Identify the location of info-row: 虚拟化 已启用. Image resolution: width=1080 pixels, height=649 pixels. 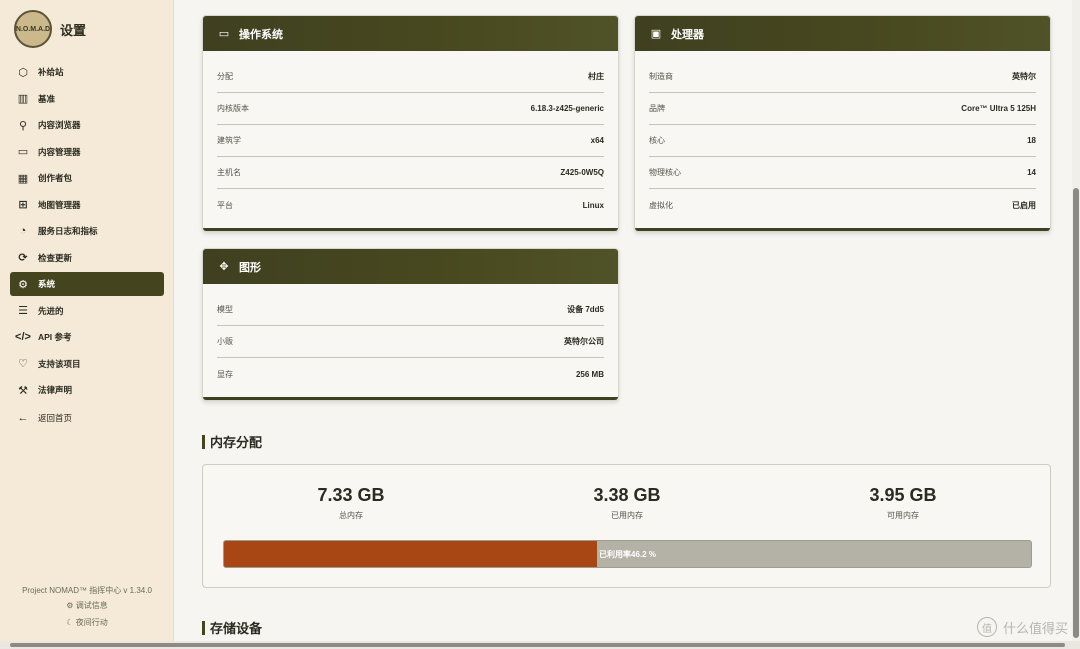
(842, 205).